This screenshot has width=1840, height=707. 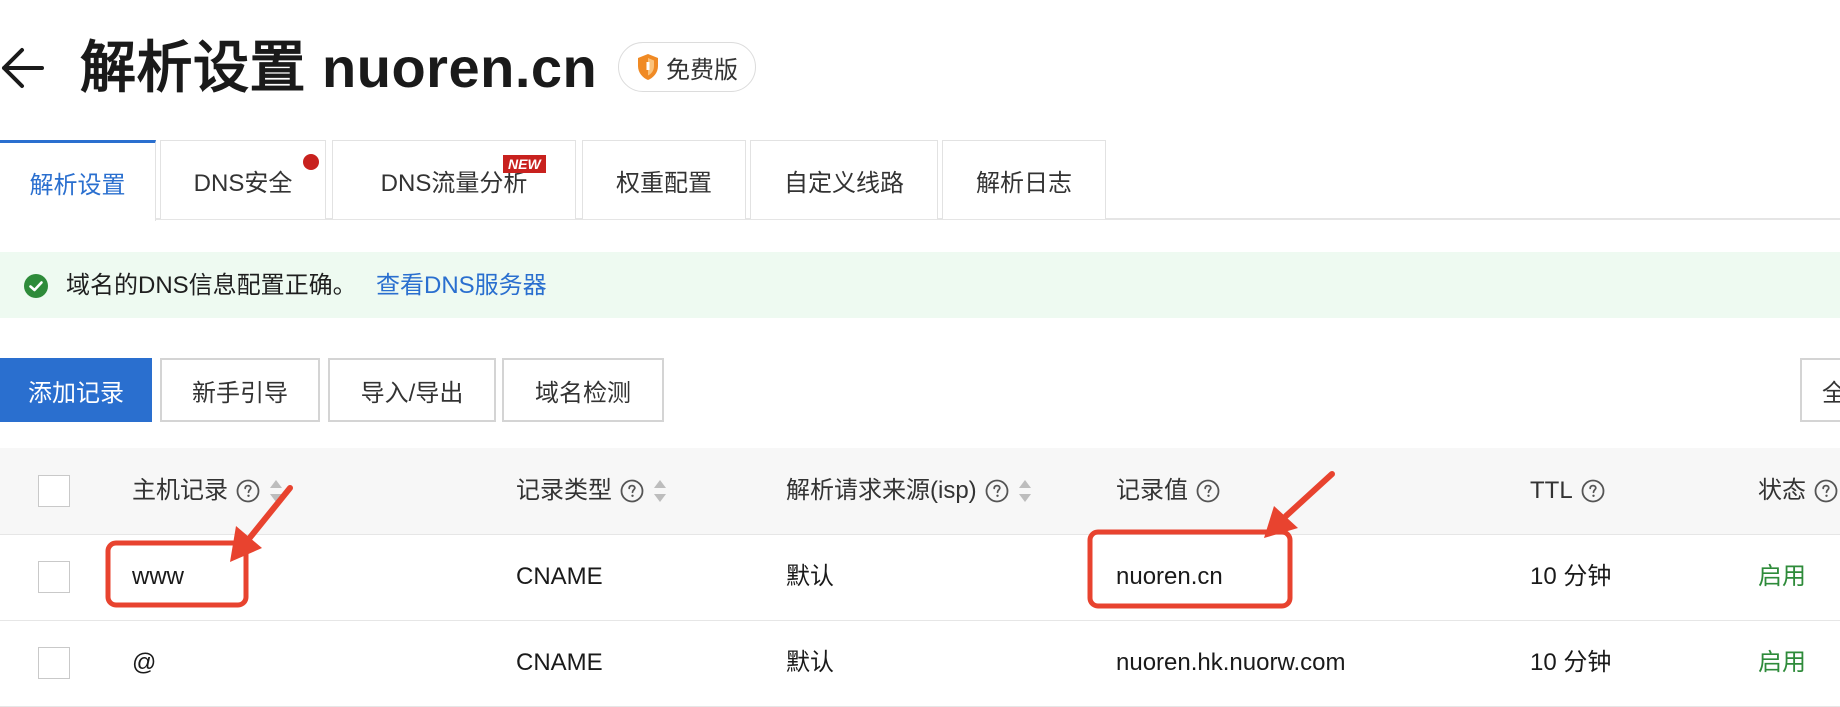 What do you see at coordinates (1024, 183) in the screenshot?
I see `tab-label: 解析日志` at bounding box center [1024, 183].